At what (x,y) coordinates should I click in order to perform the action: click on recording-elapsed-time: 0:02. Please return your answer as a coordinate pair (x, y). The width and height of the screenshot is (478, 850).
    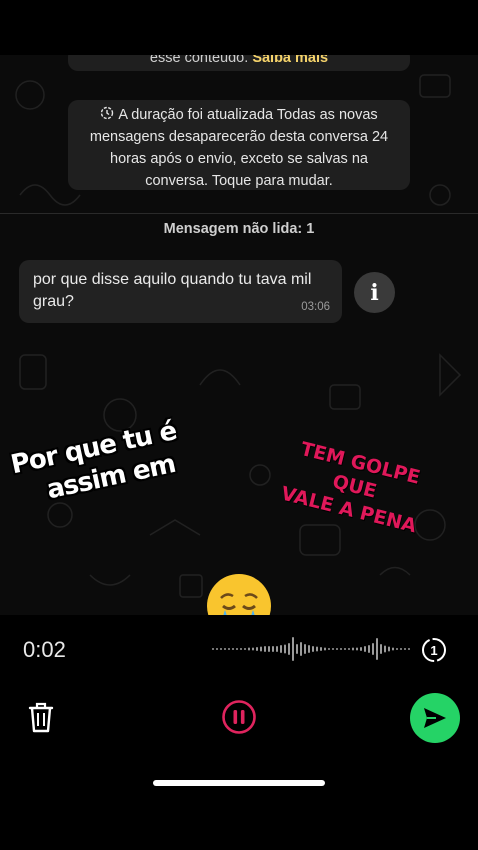
    Looking at the image, I should click on (44, 649).